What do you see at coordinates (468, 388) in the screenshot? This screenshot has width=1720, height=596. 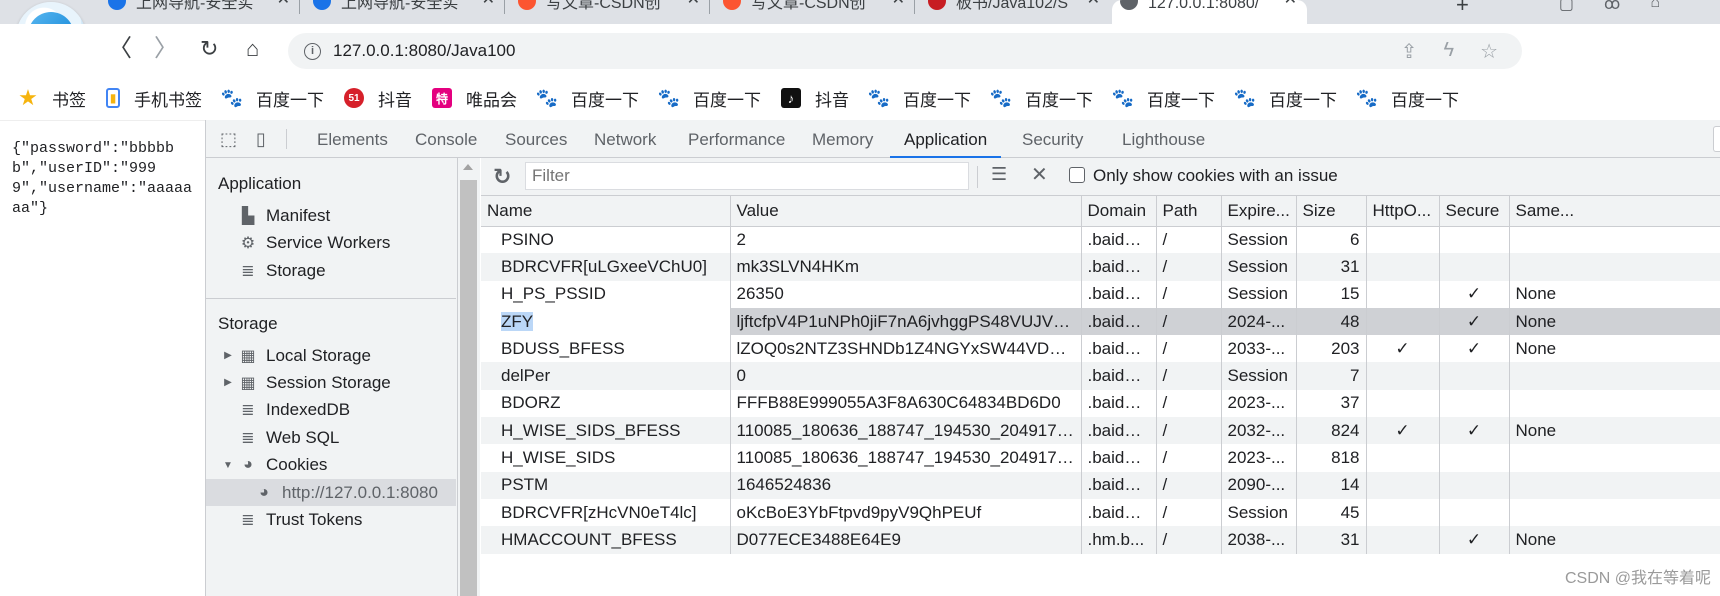 I see `scrollbar-thumb` at bounding box center [468, 388].